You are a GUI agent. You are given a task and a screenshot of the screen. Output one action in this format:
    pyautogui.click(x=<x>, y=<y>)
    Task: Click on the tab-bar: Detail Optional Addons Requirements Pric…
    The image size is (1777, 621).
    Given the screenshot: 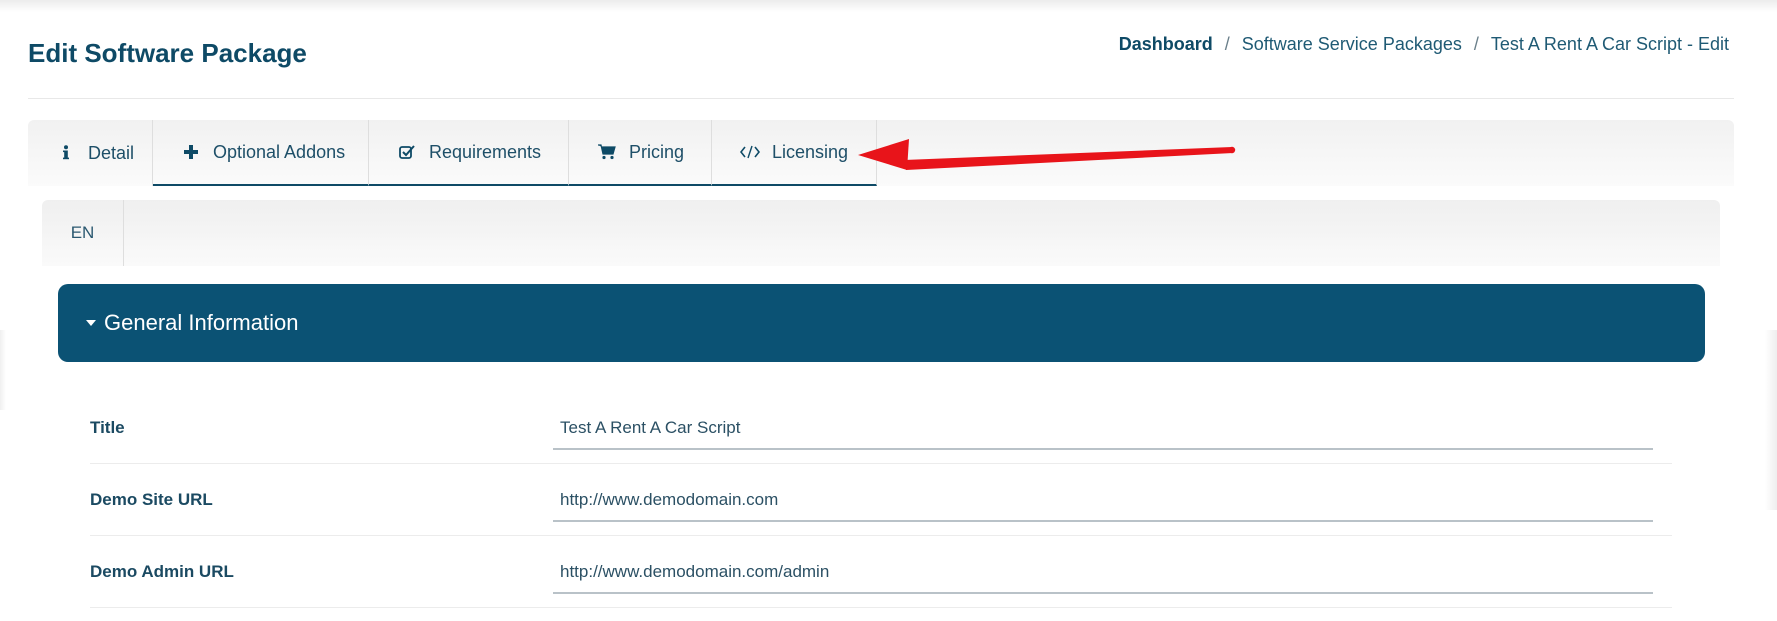 What is the action you would take?
    pyautogui.click(x=881, y=153)
    